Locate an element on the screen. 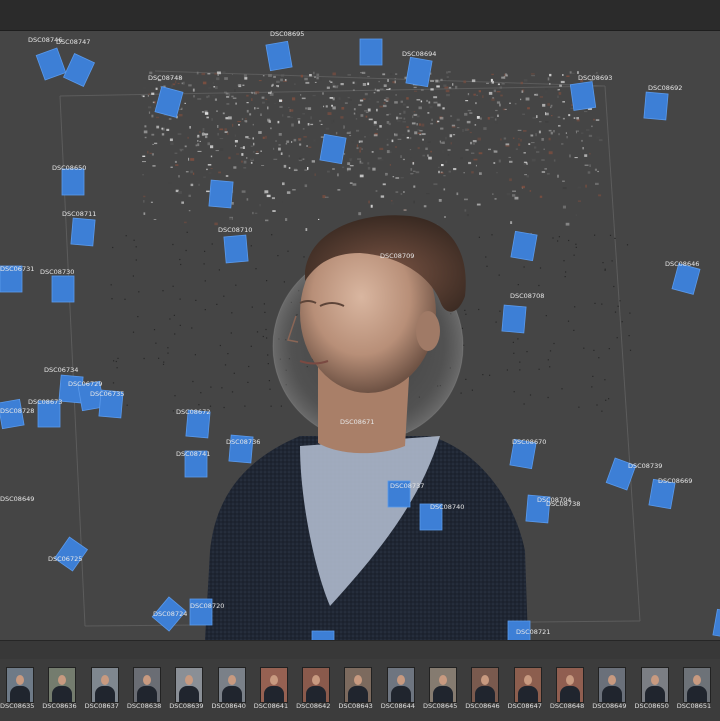  filmstrip-thumbnail: DSC08636 is located at coordinates (60, 688).